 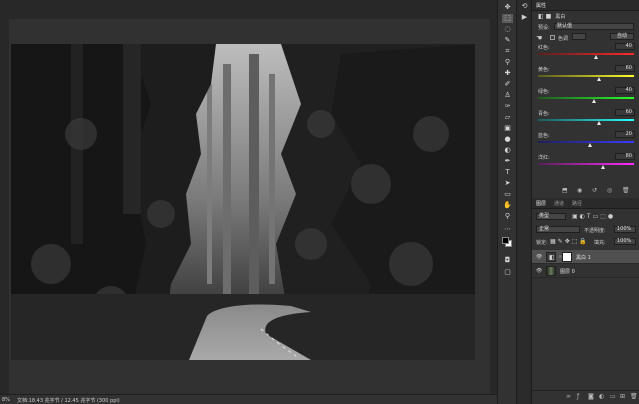 I want to click on lock-icons: ▦✎✥⬚🔒, so click(x=569, y=241).